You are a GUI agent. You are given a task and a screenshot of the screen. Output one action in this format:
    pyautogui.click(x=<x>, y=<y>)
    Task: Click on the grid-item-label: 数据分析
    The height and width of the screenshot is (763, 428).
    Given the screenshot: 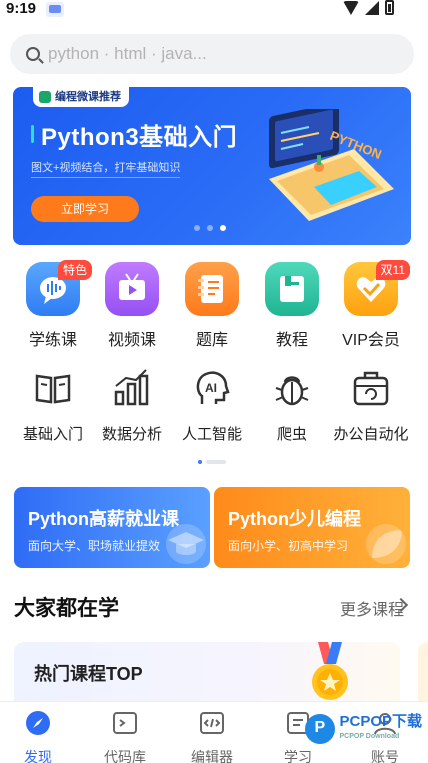 What is the action you would take?
    pyautogui.click(x=131, y=434)
    